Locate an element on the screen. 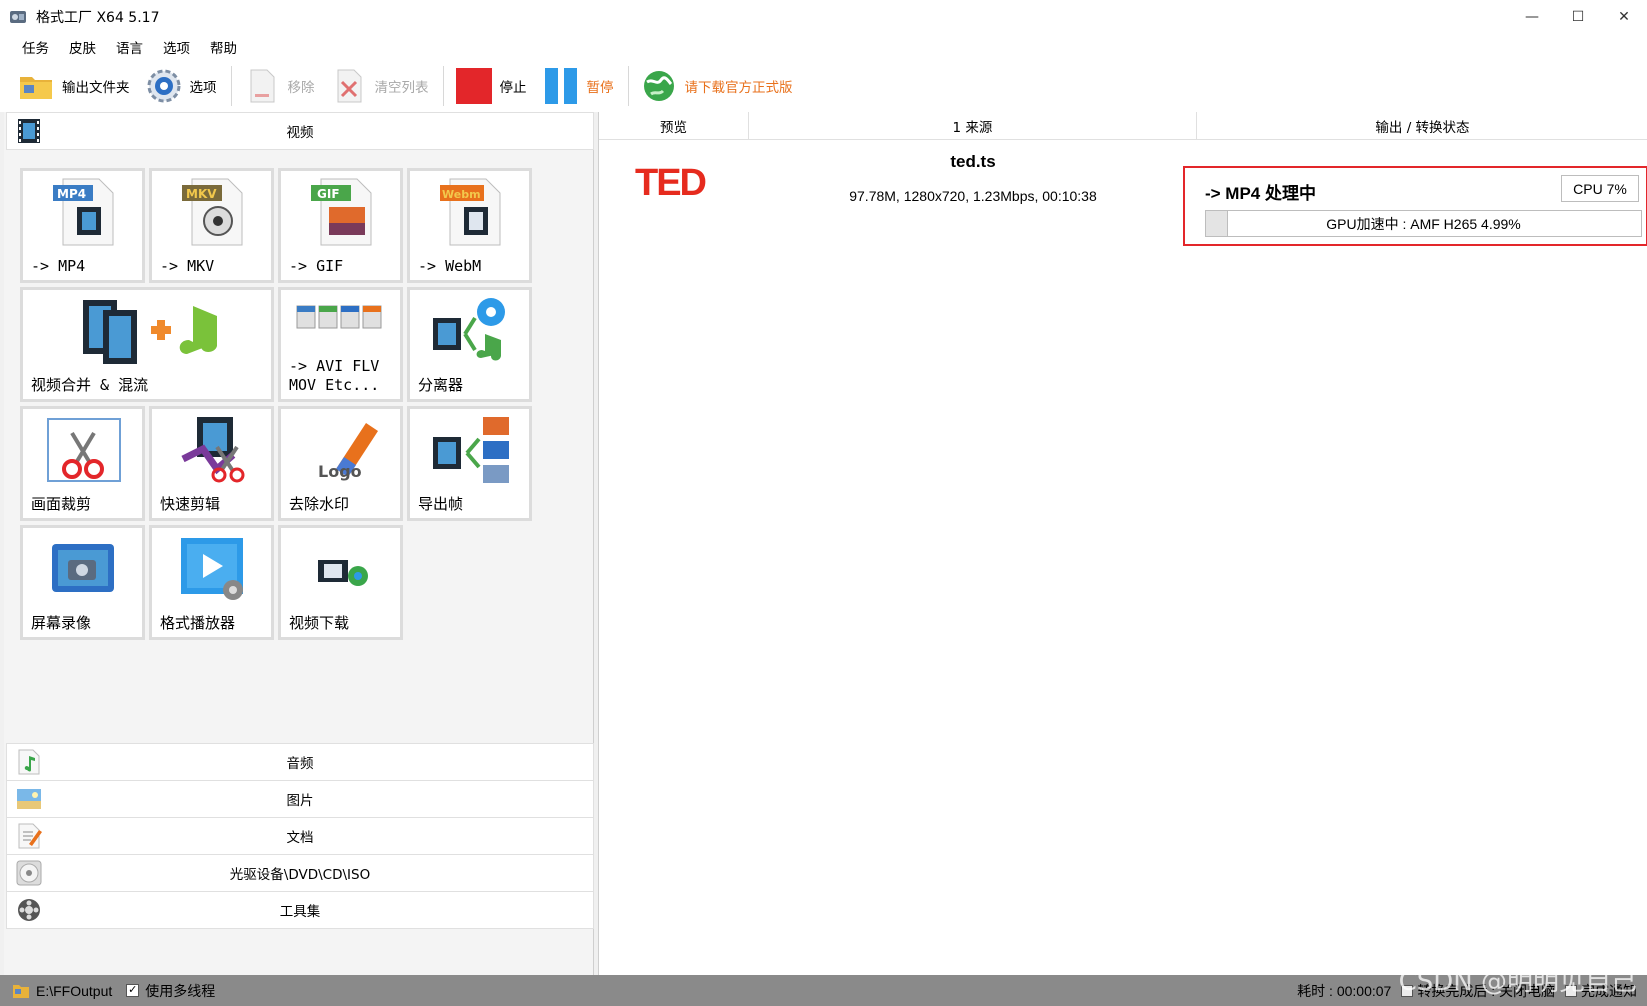 This screenshot has width=1647, height=1006. download-official-button: 请下载官方正式版 is located at coordinates (716, 86).